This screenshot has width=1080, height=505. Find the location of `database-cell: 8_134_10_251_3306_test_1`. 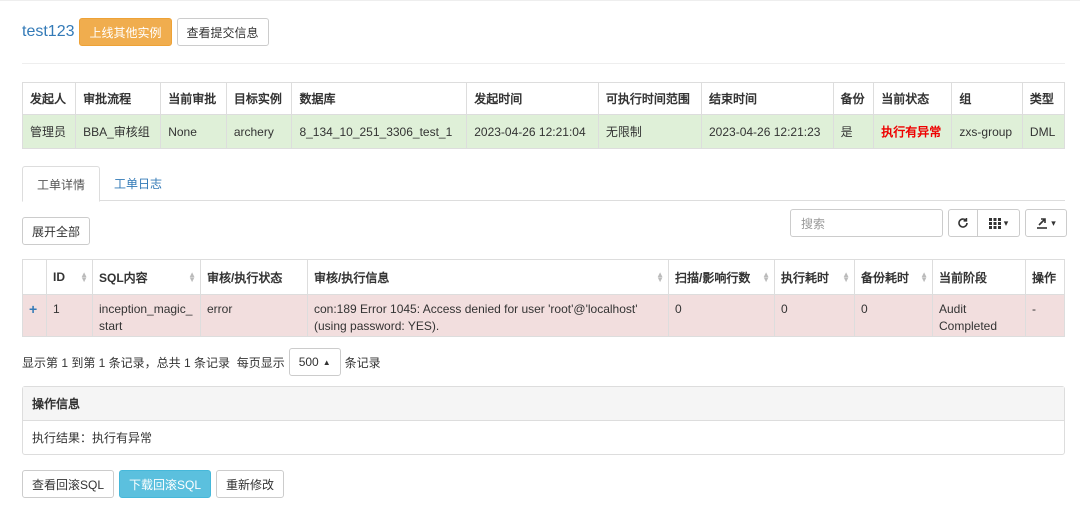

database-cell: 8_134_10_251_3306_test_1 is located at coordinates (379, 131).